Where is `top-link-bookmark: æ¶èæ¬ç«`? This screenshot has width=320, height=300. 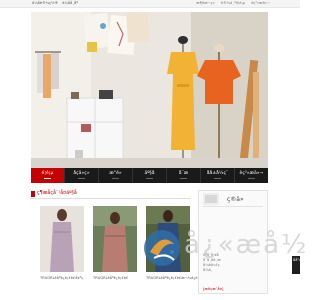
top-link-bookmark: æ¶èæ¬ç« is located at coordinates (205, 3).